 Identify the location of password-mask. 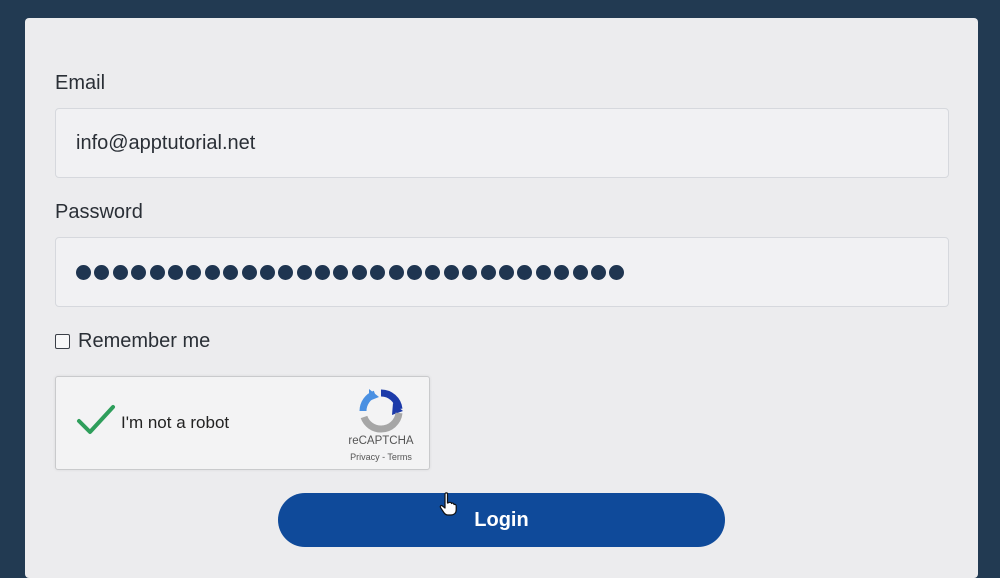
(352, 272).